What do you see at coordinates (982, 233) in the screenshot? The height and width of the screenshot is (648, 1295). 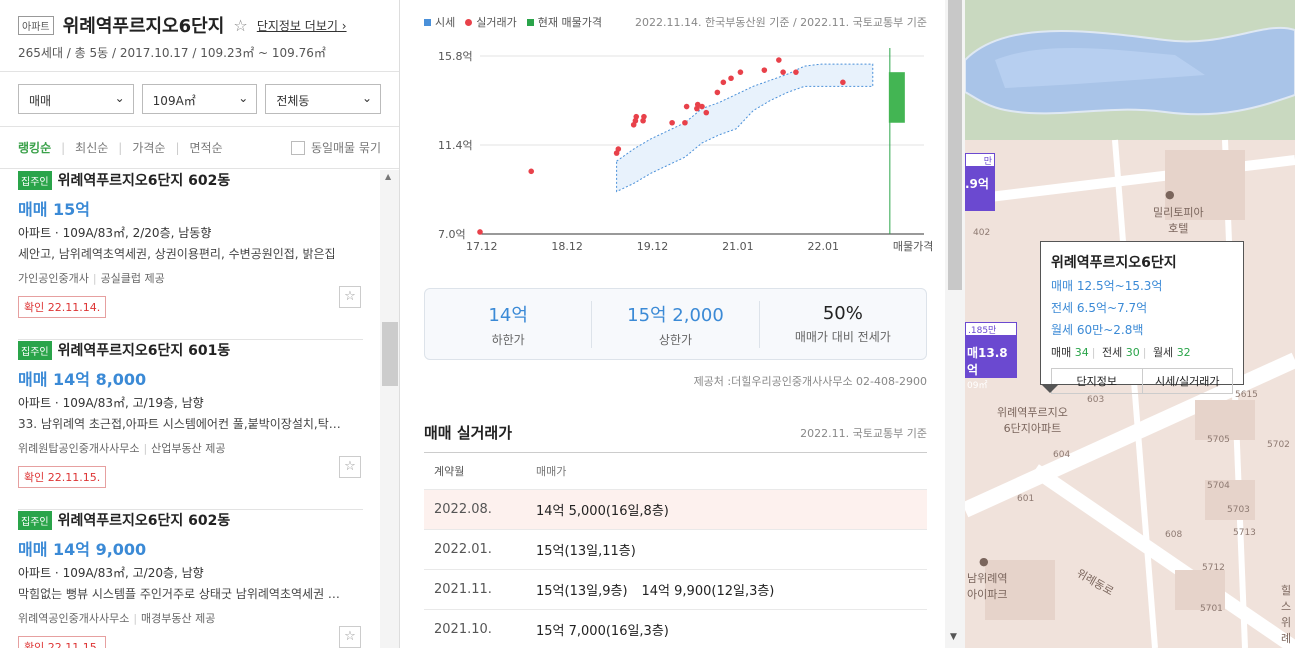 I see `map-number: 402` at bounding box center [982, 233].